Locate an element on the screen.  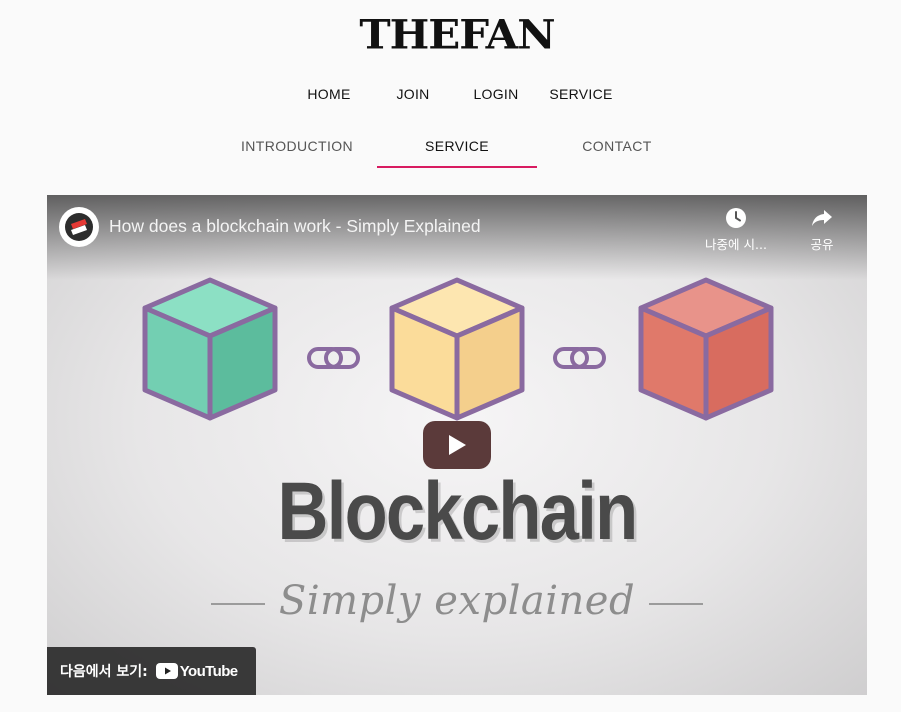
watch-on-label: 다음에서 보기: is located at coordinates (104, 672).